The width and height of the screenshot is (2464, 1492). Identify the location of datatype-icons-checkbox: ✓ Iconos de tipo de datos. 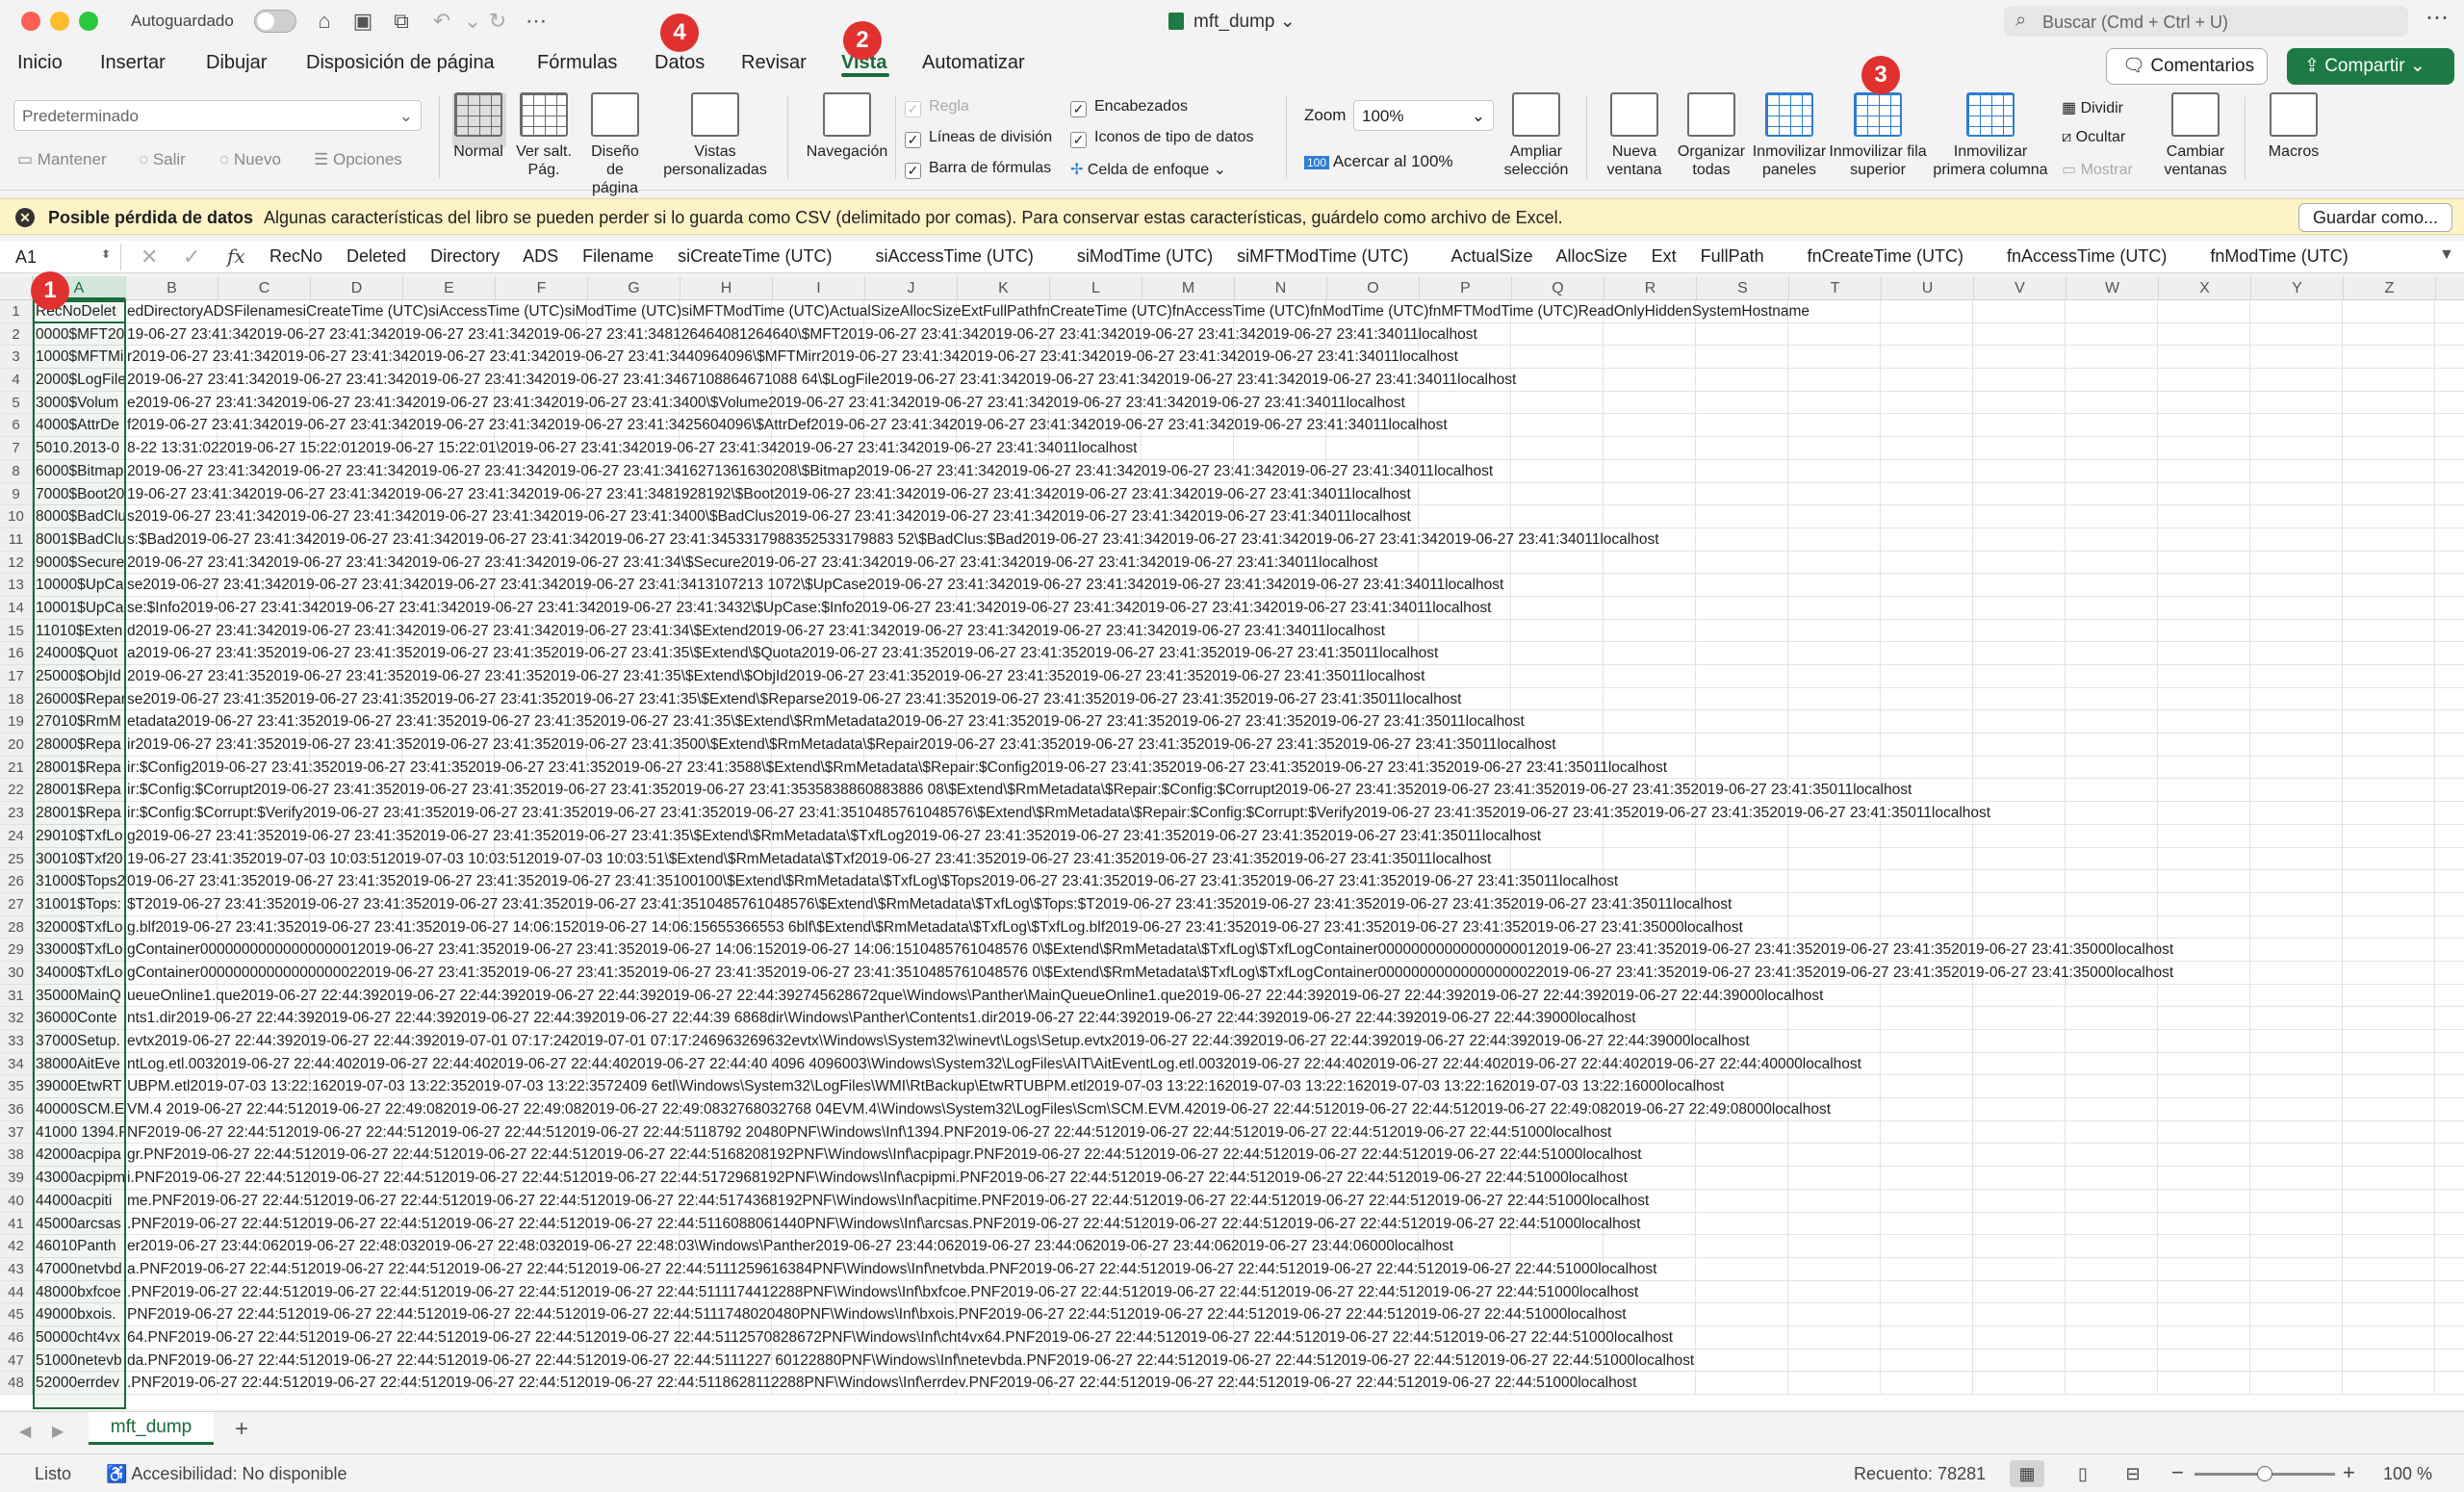
(1161, 138).